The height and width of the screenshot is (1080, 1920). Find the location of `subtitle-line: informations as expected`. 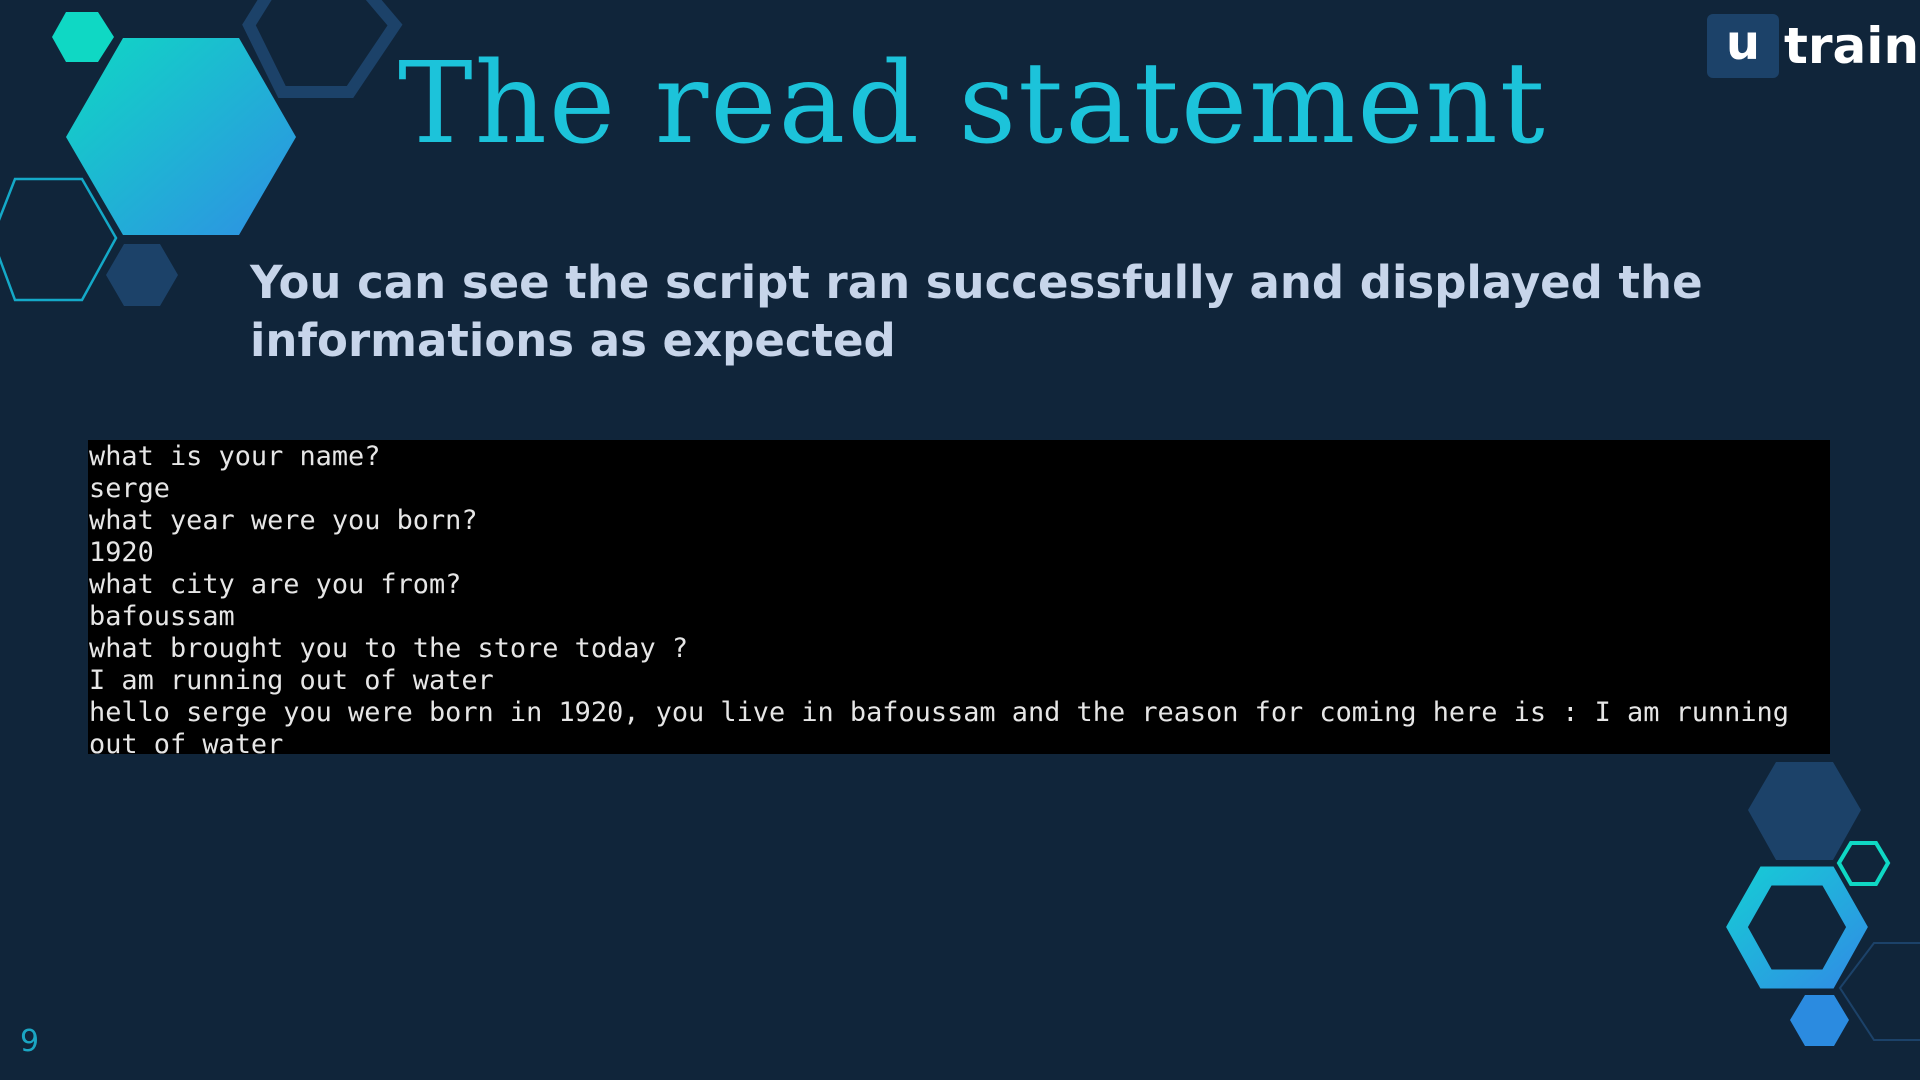

subtitle-line: informations as expected is located at coordinates (573, 340).